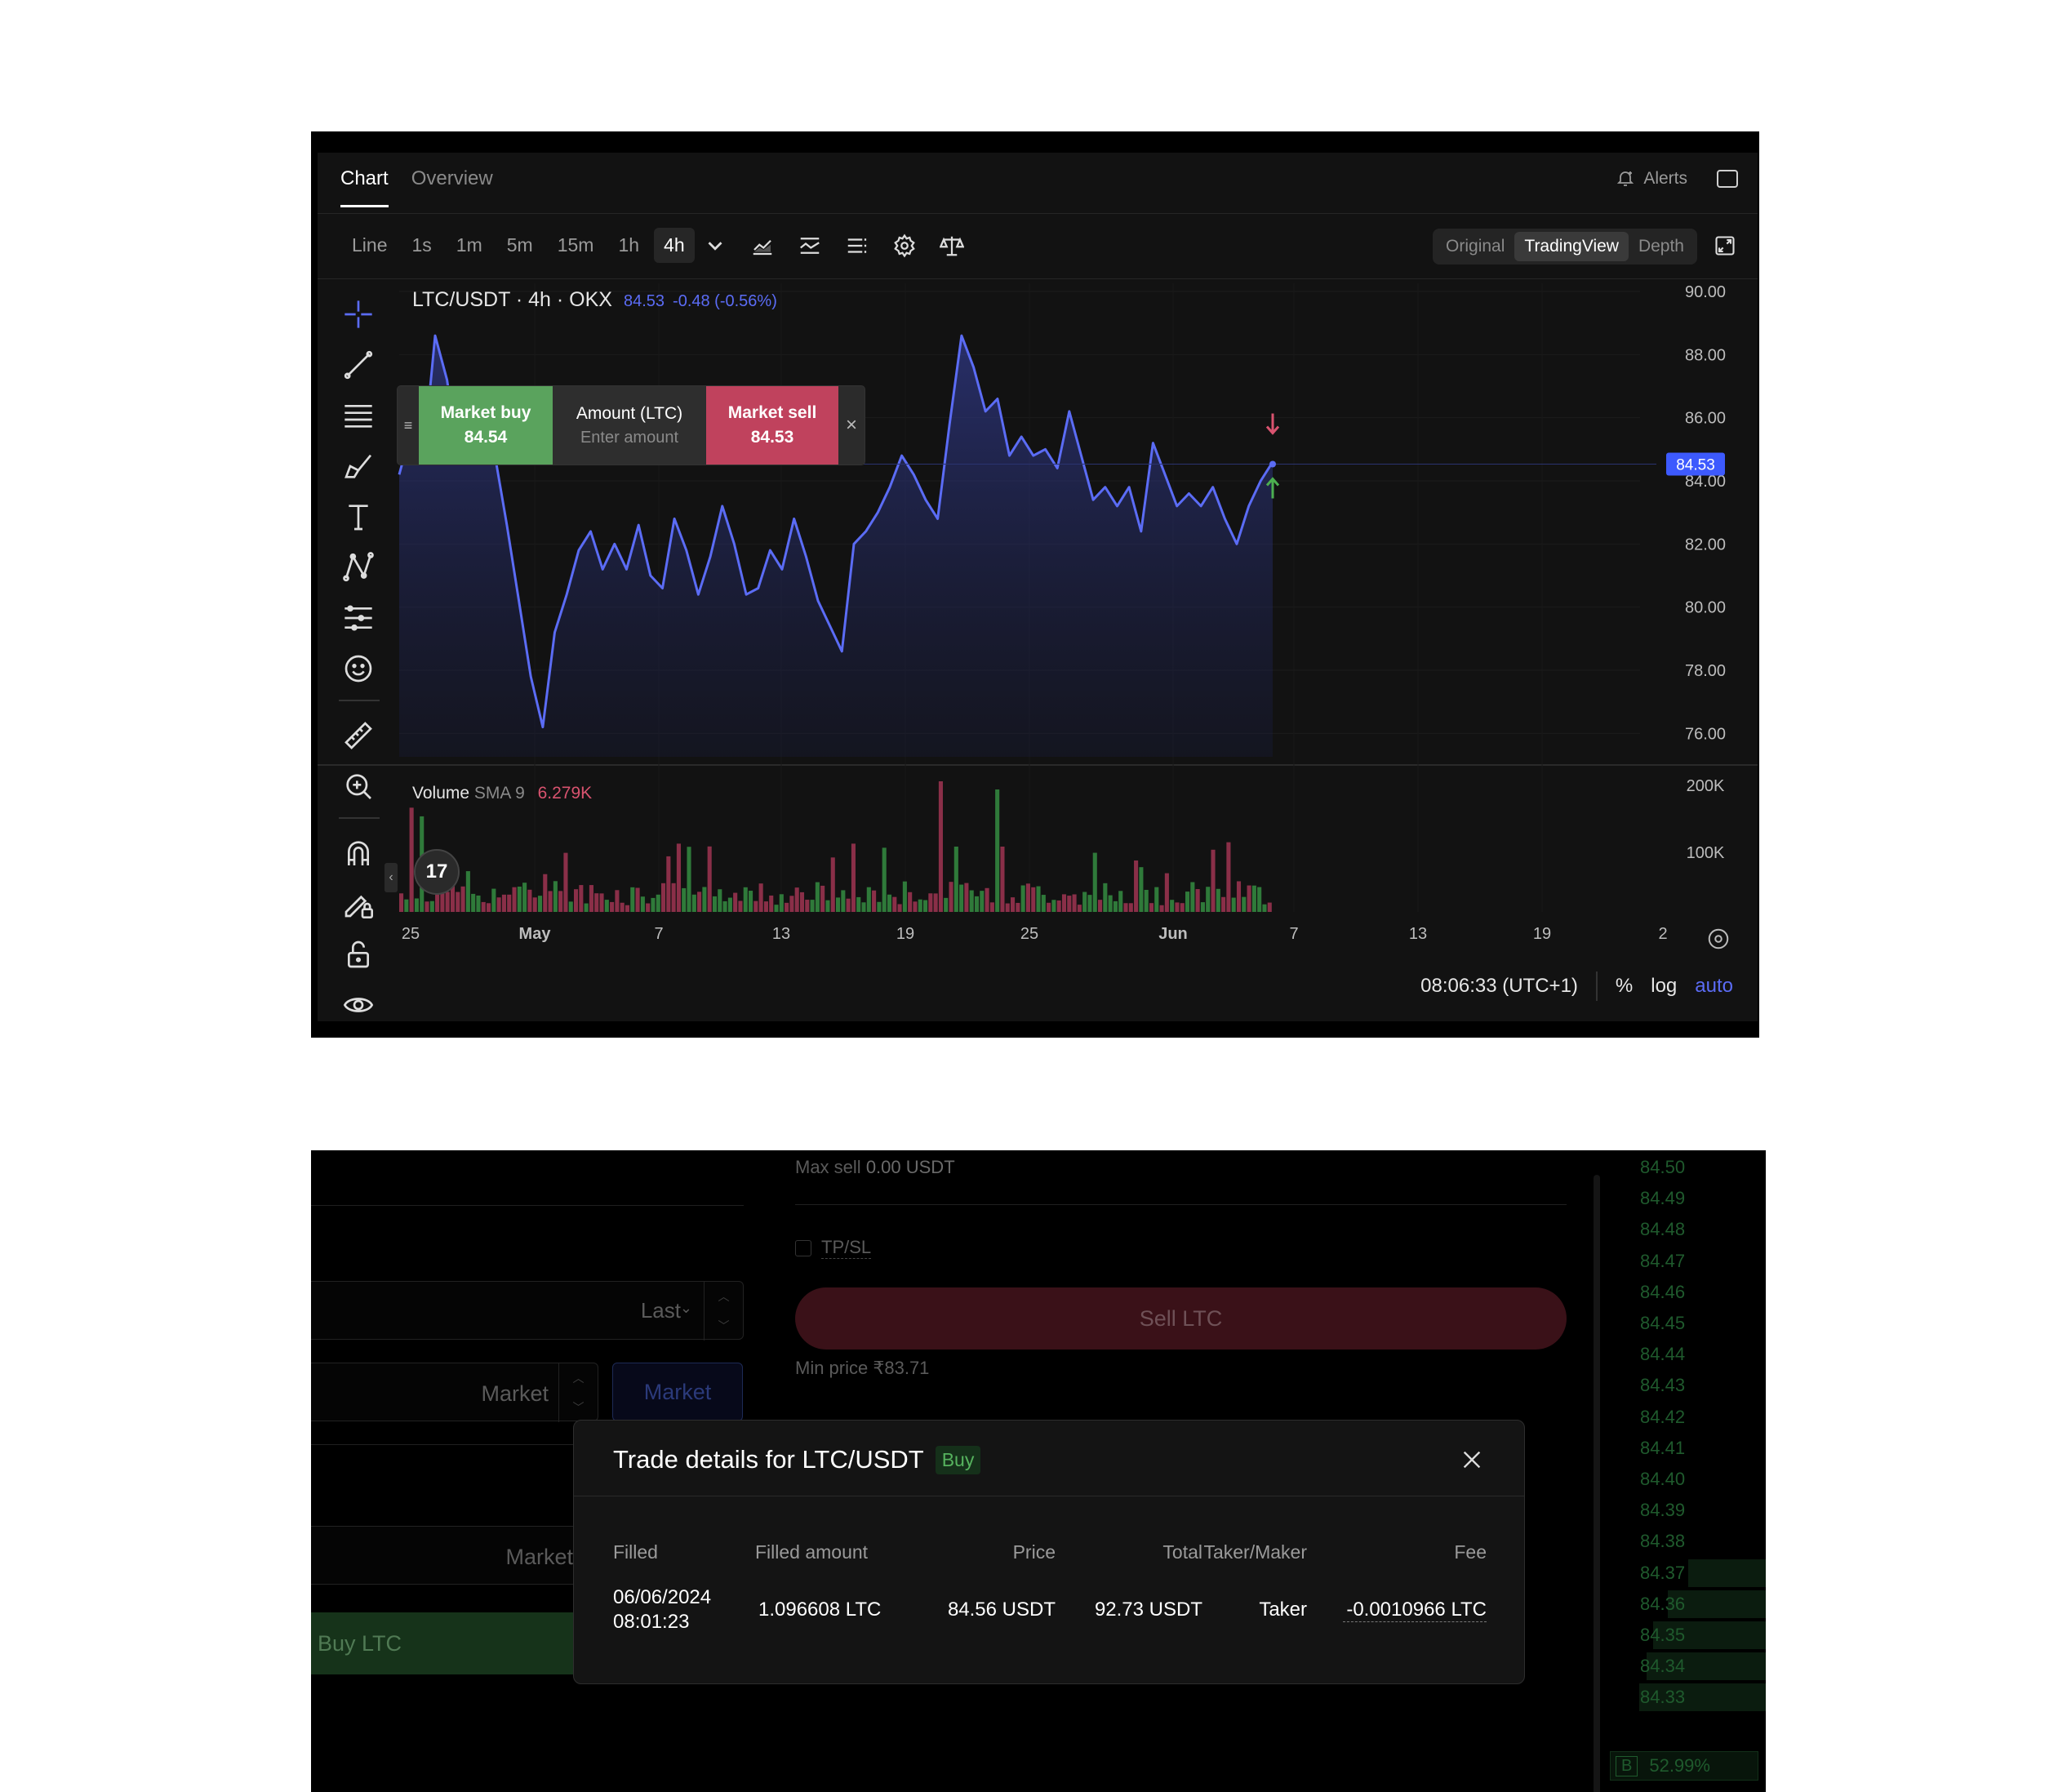 The image size is (2067, 1792). Describe the element at coordinates (1696, 1479) in the screenshot. I see `orderbook-row: 84.40` at that location.